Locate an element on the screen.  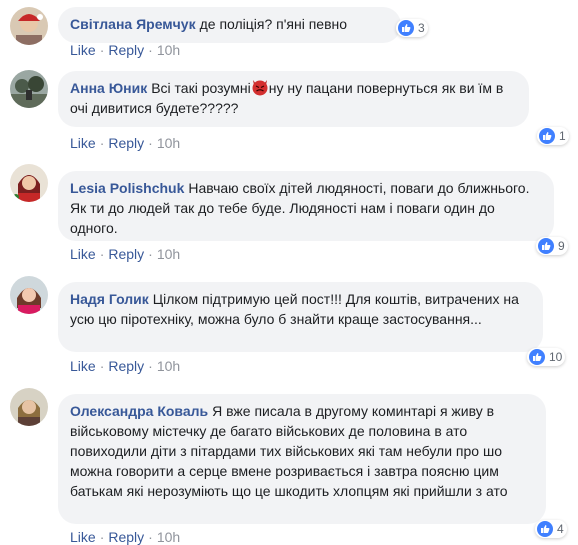
reaction-number: 4 is located at coordinates (560, 529).